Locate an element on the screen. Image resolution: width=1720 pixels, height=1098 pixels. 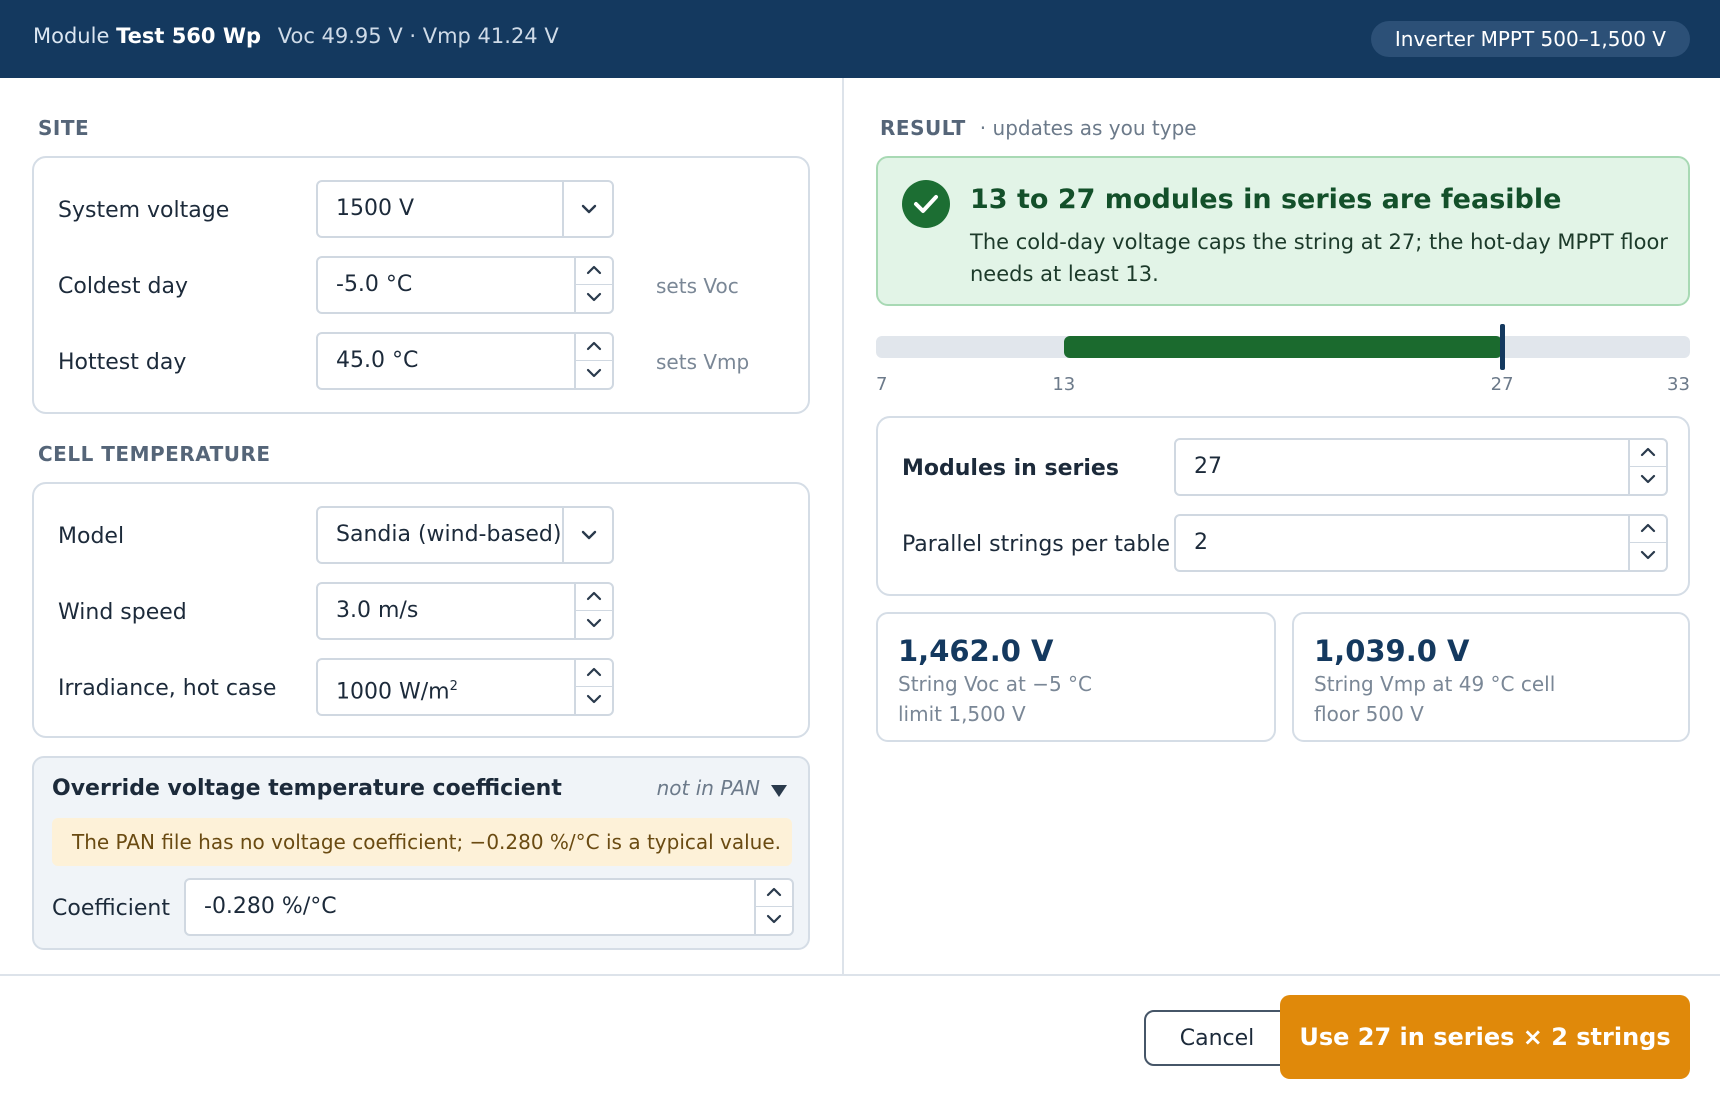
series-range-bar is located at coordinates (1283, 347).